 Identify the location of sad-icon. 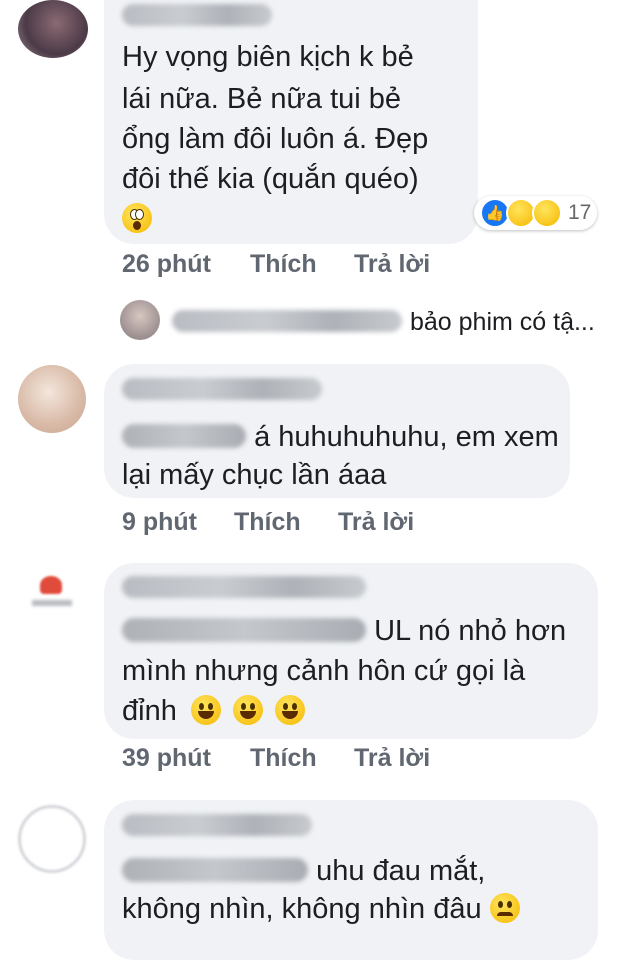
(547, 213).